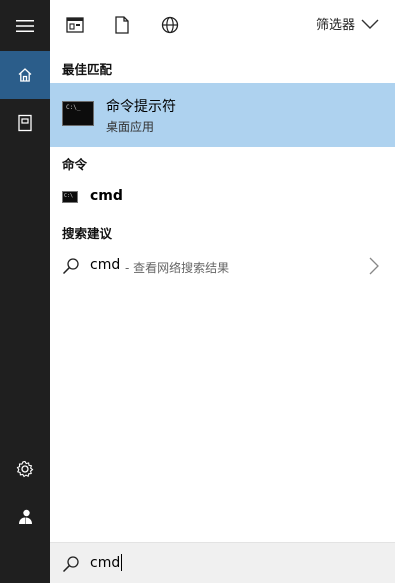  I want to click on left-rail, so click(25, 291).